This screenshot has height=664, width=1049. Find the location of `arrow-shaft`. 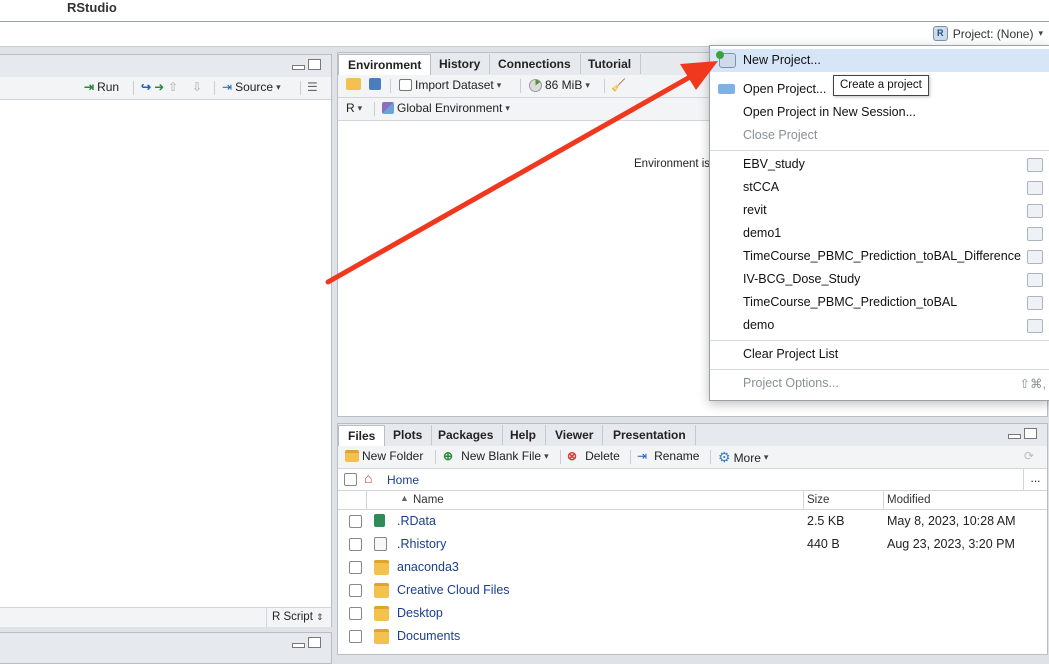

arrow-shaft is located at coordinates (509, 179).